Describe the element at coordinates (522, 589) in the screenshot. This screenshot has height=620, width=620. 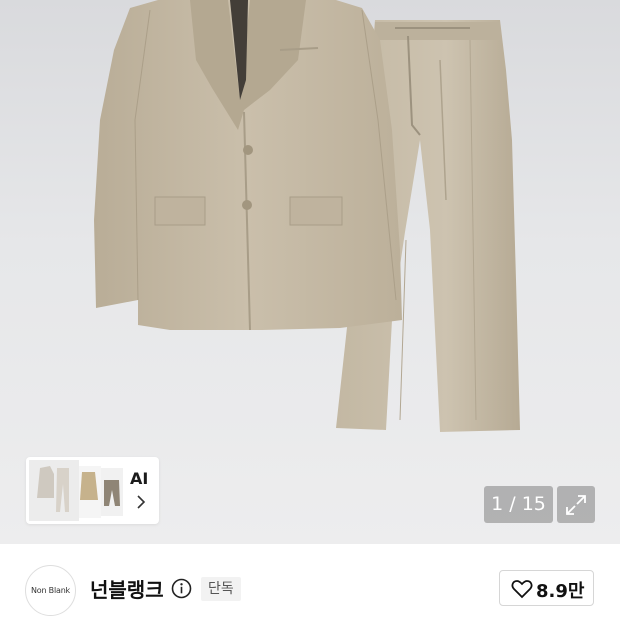
I see `heart-icon` at that location.